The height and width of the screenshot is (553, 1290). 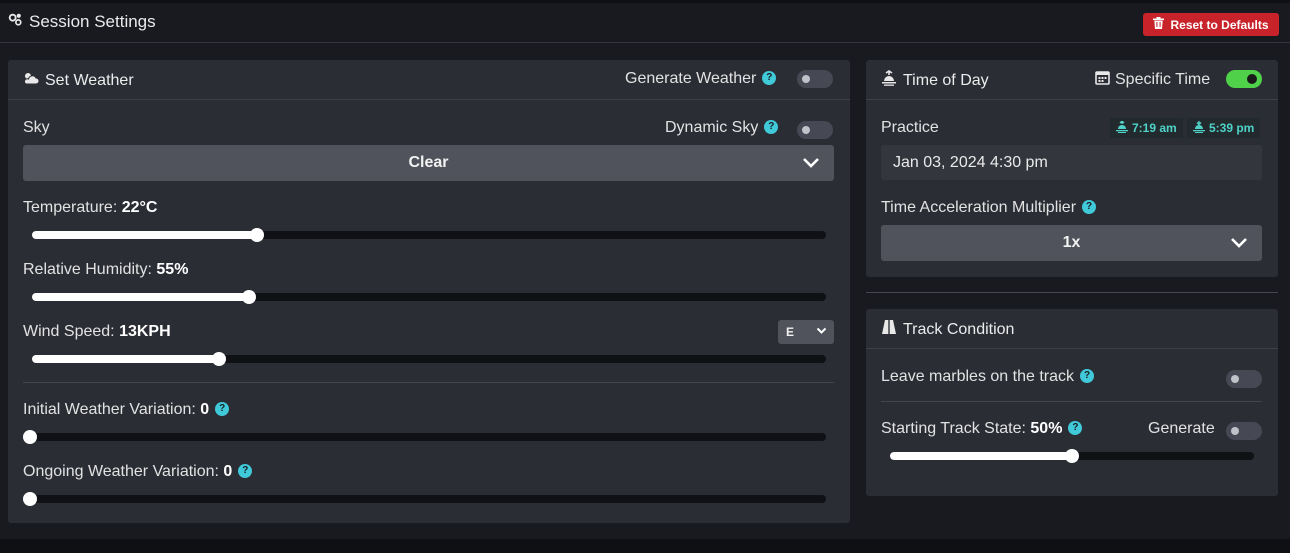 I want to click on humidity-label: Relative Humidity: 55%, so click(x=105, y=270).